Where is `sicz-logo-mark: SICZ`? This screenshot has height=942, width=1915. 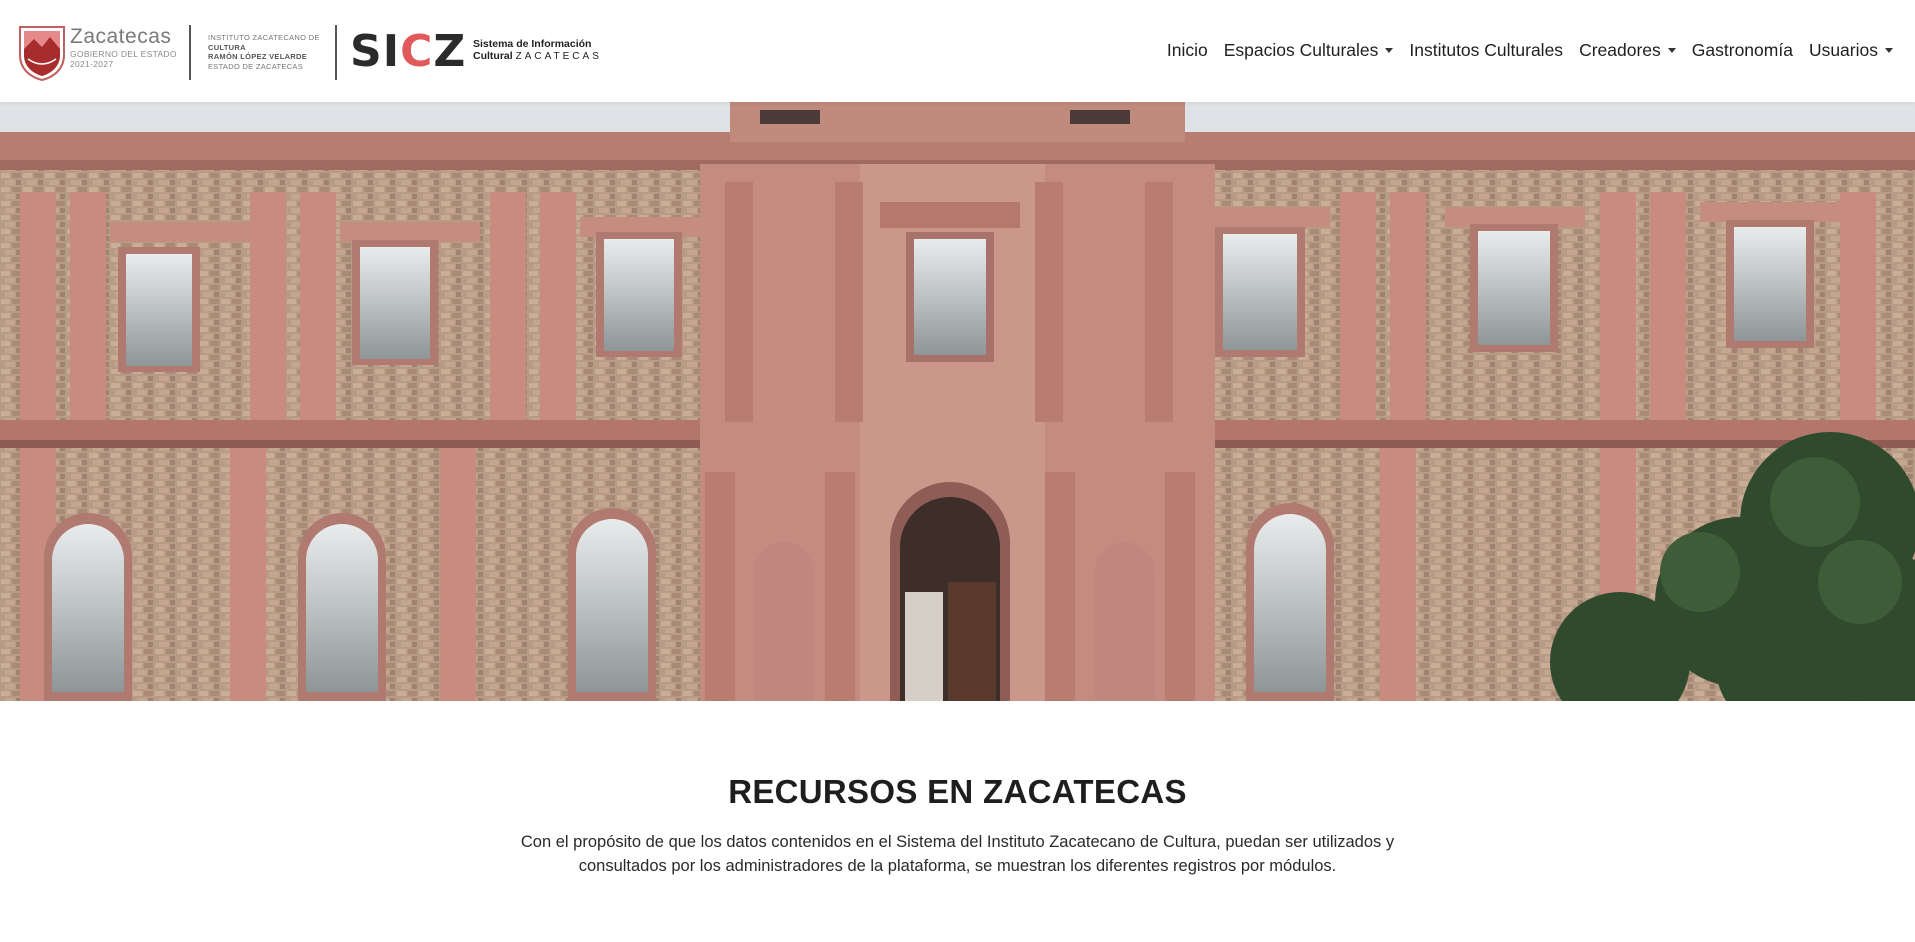
sicz-logo-mark: SICZ is located at coordinates (408, 52).